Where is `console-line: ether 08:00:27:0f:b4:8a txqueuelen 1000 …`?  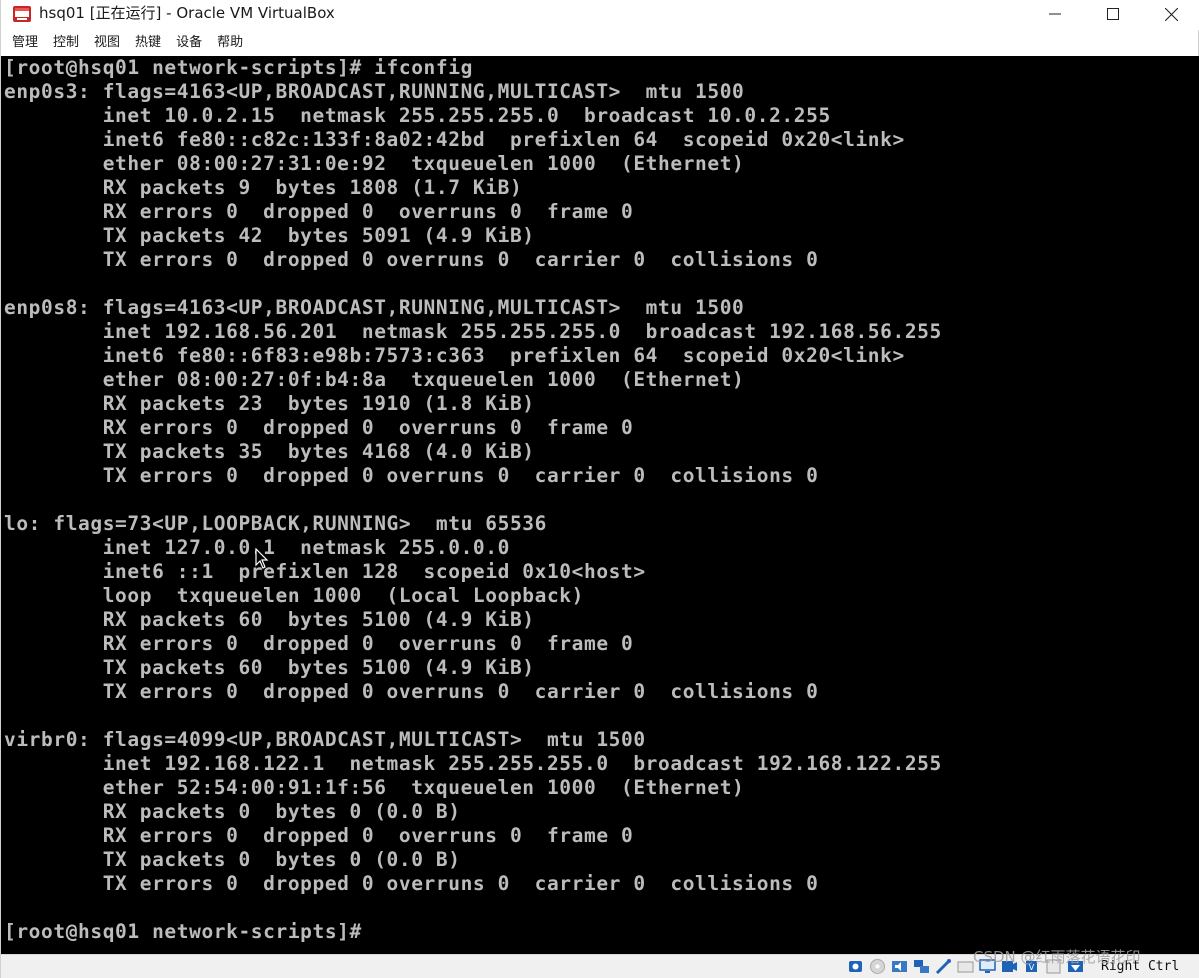 console-line: ether 08:00:27:0f:b4:8a txqueuelen 1000 … is located at coordinates (374, 379).